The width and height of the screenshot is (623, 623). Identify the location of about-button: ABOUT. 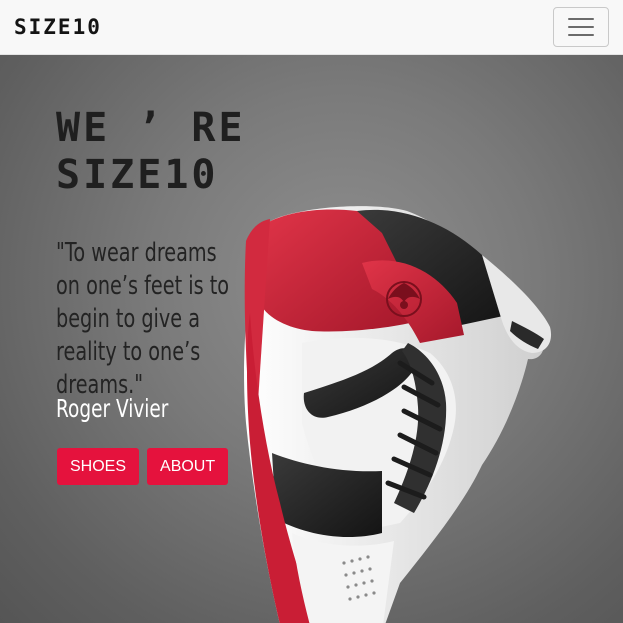
(188, 466).